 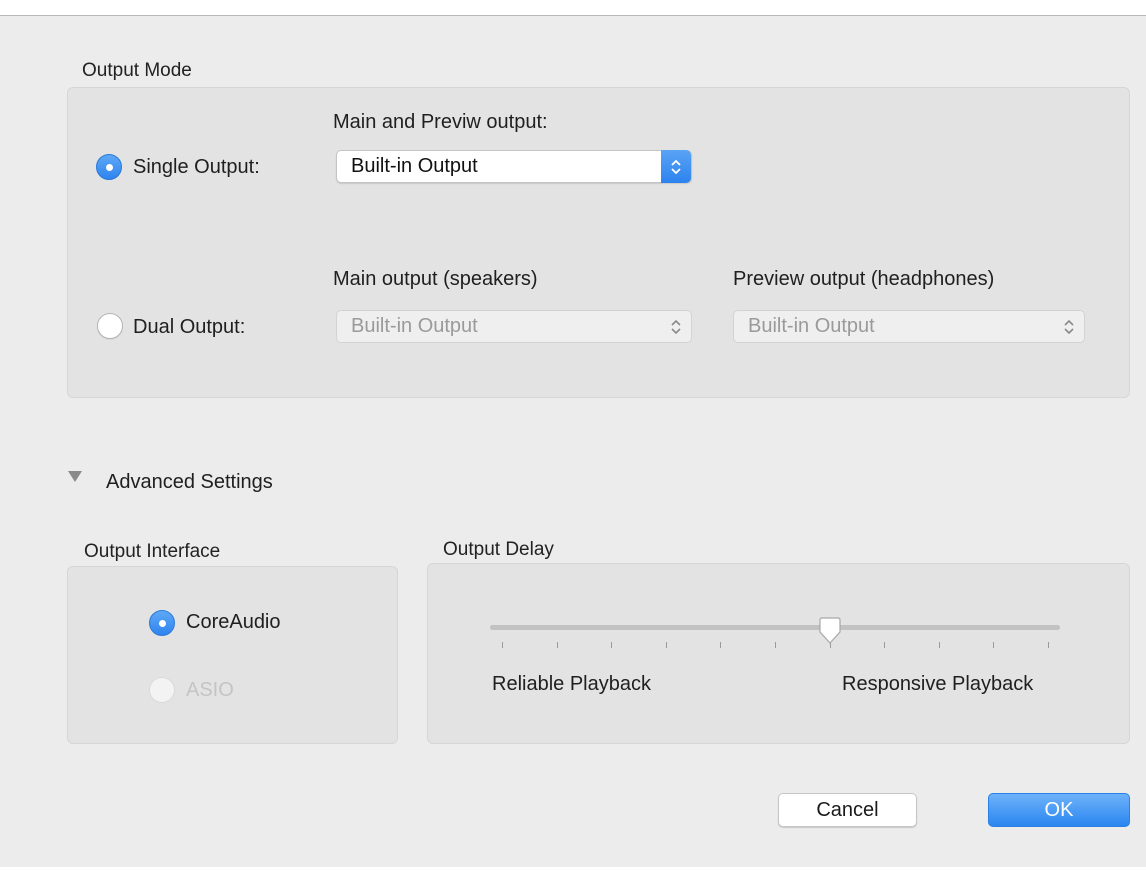 I want to click on preview-output-caption: Preview output (headphones), so click(x=864, y=279).